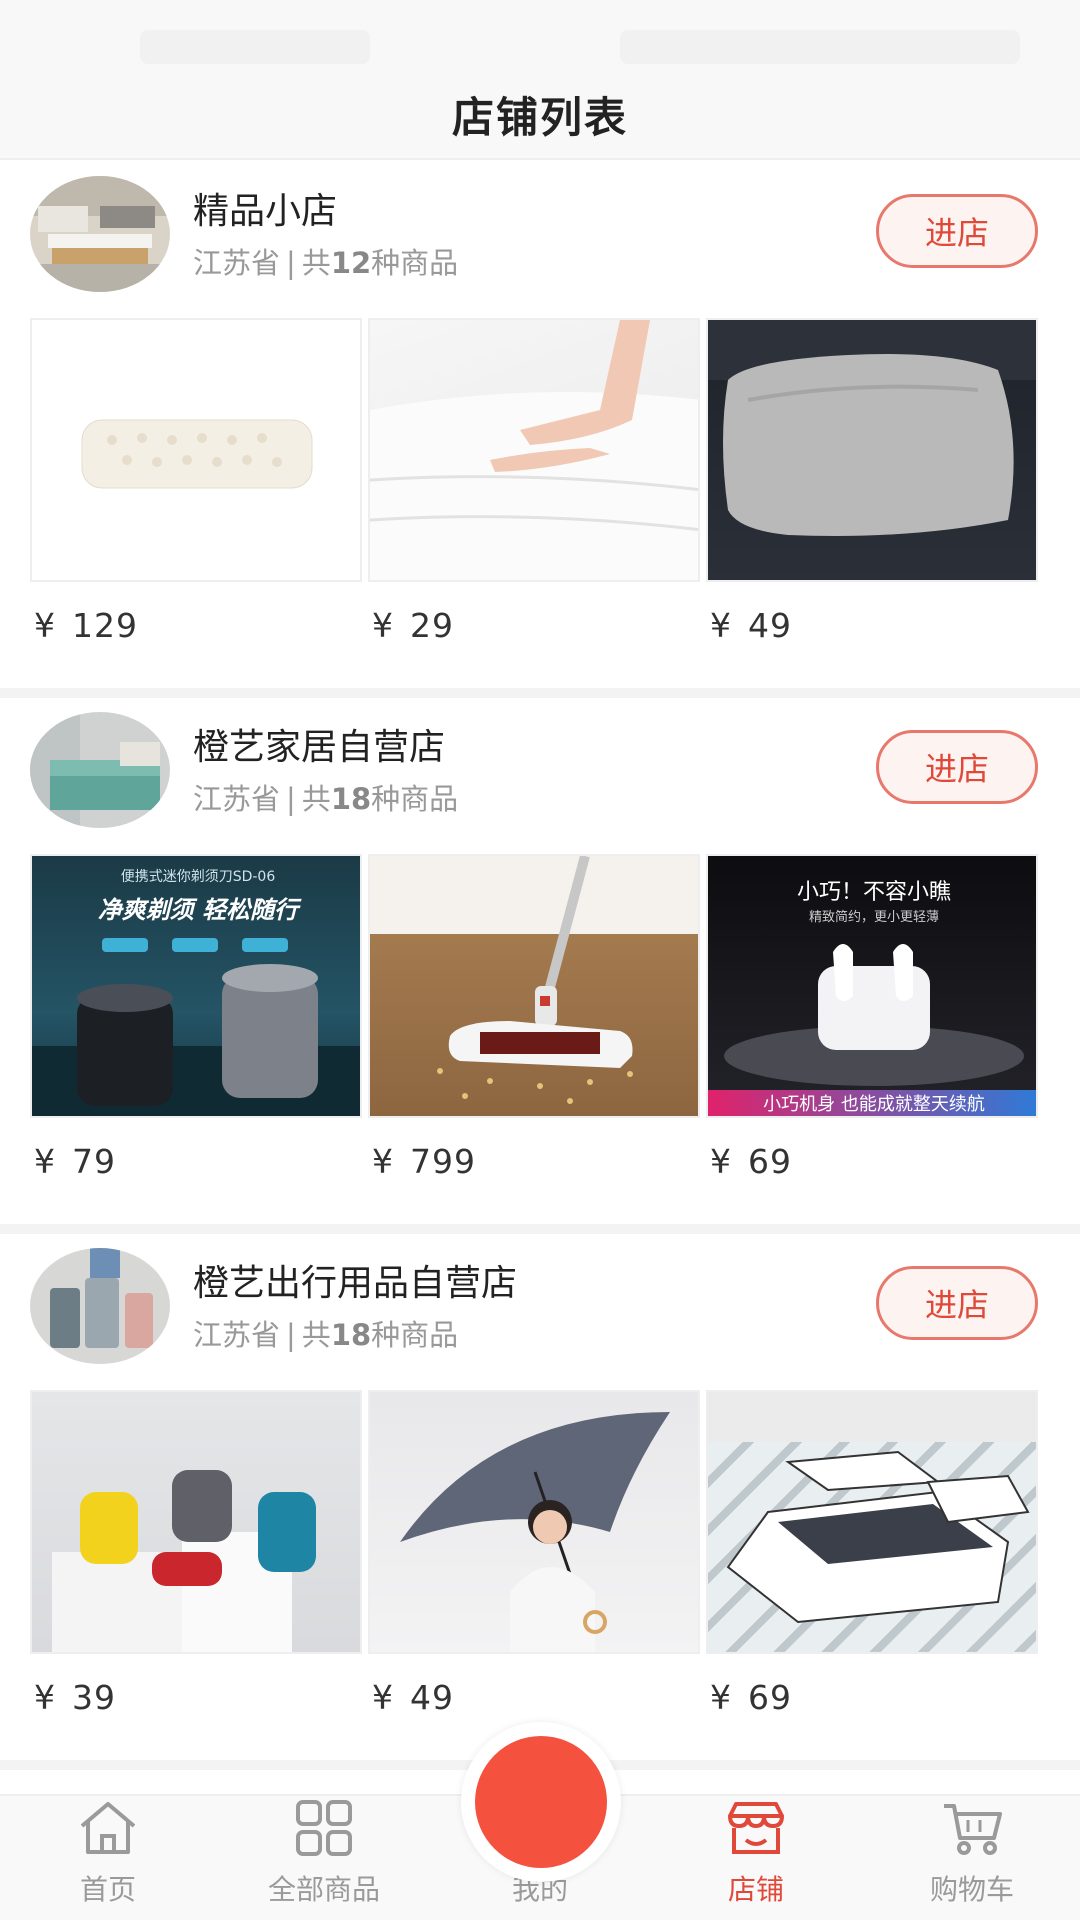  I want to click on status-bar-left, so click(255, 47).